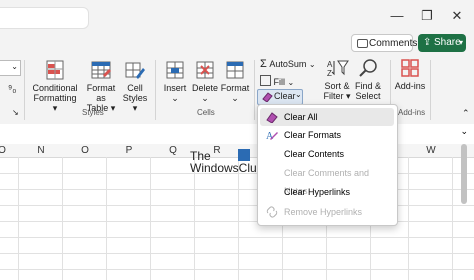 The height and width of the screenshot is (280, 474). I want to click on formula-expand-icon: ⌄, so click(464, 131).